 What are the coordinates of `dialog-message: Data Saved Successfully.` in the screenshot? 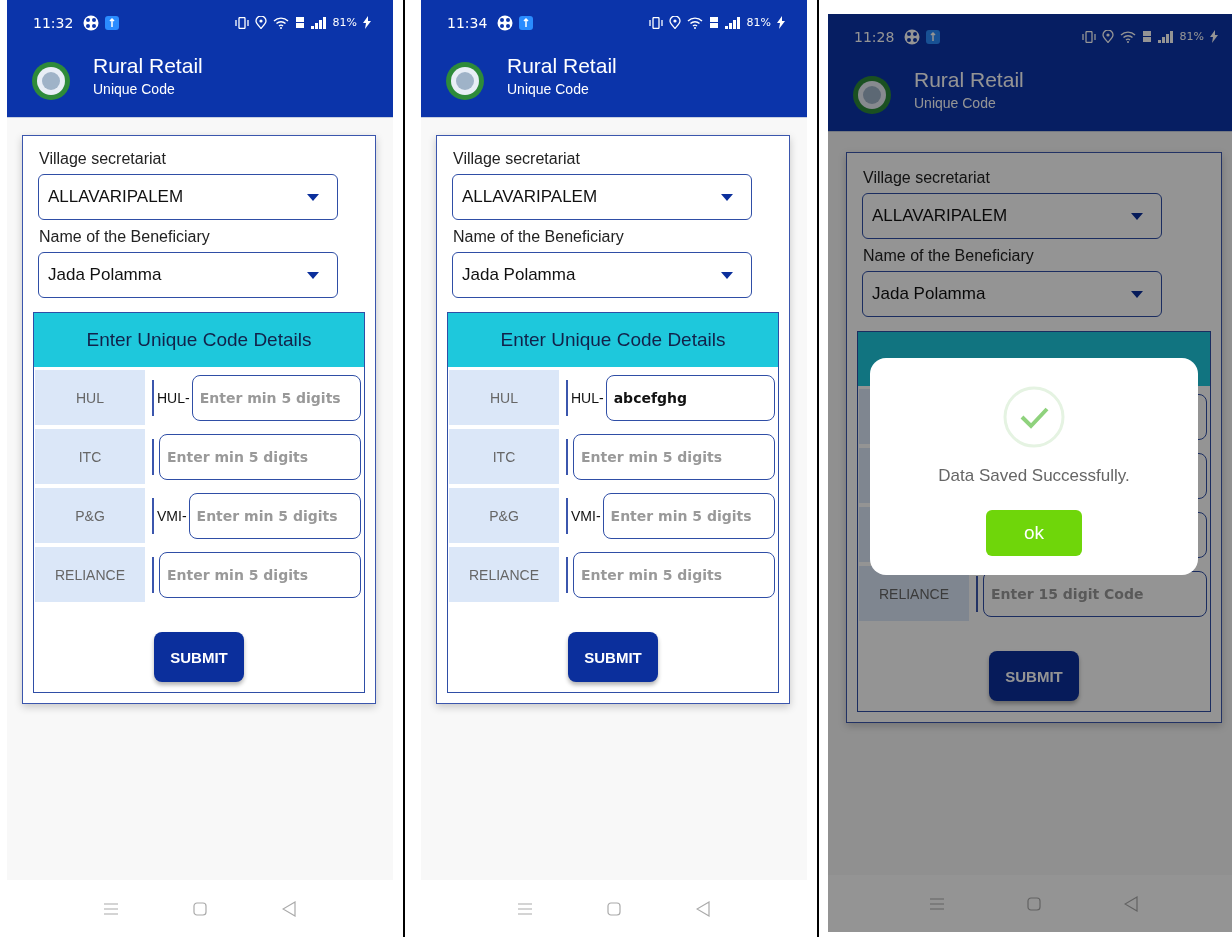 It's located at (1034, 476).